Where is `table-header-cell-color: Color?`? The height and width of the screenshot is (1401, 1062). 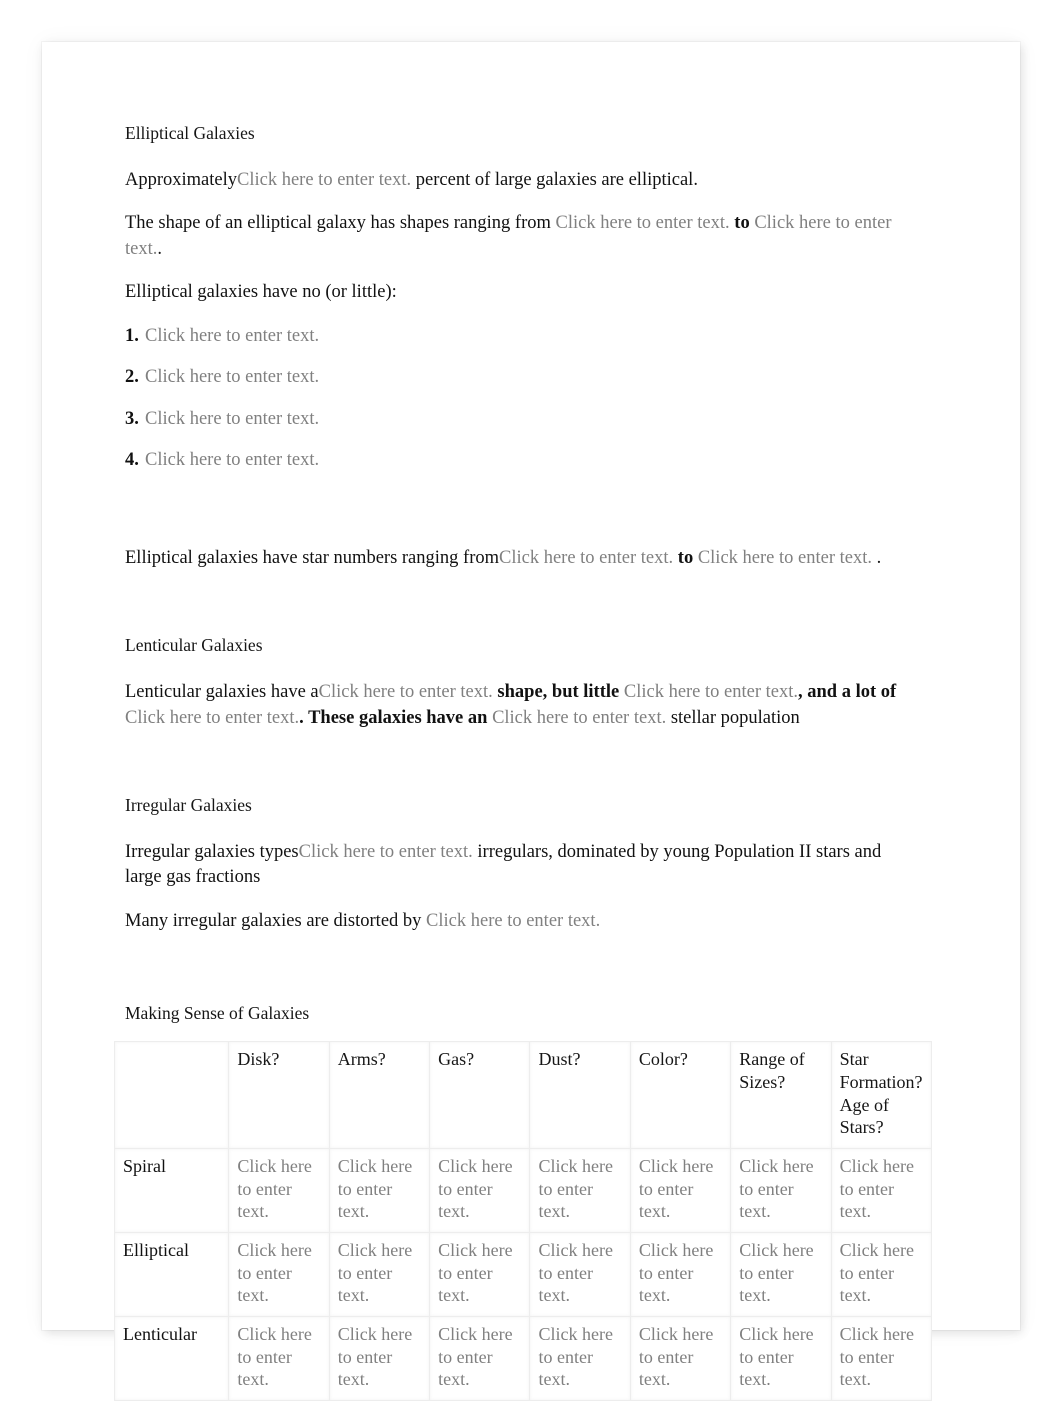
table-header-cell-color: Color? is located at coordinates (680, 1095).